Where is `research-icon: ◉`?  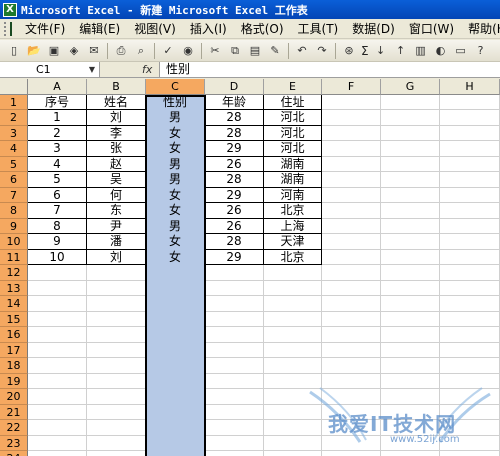
research-icon: ◉ is located at coordinates (188, 51).